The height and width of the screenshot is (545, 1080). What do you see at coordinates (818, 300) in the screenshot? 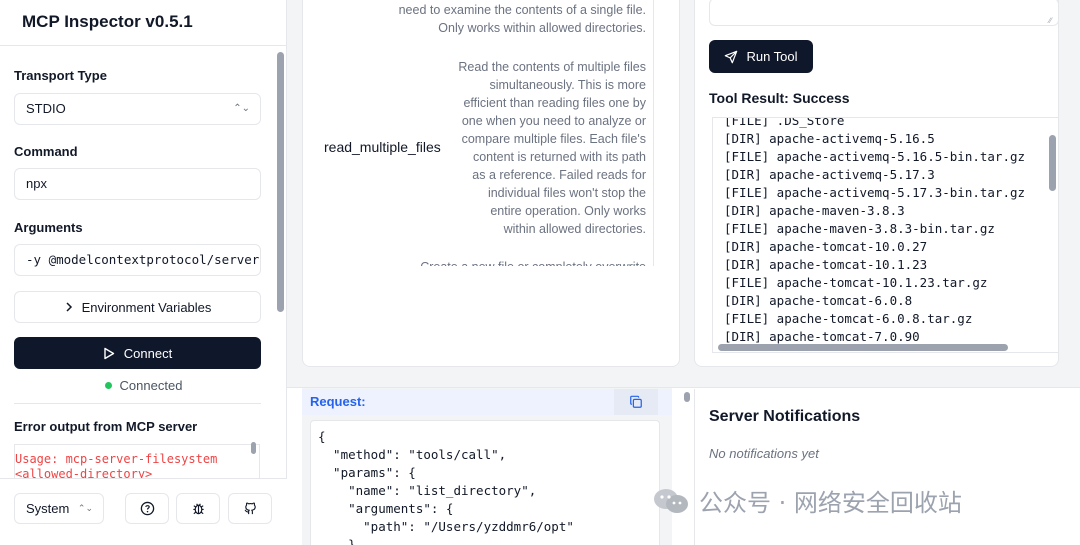
I see `result-line: [DIR] apache-tomcat-6.0.8` at bounding box center [818, 300].